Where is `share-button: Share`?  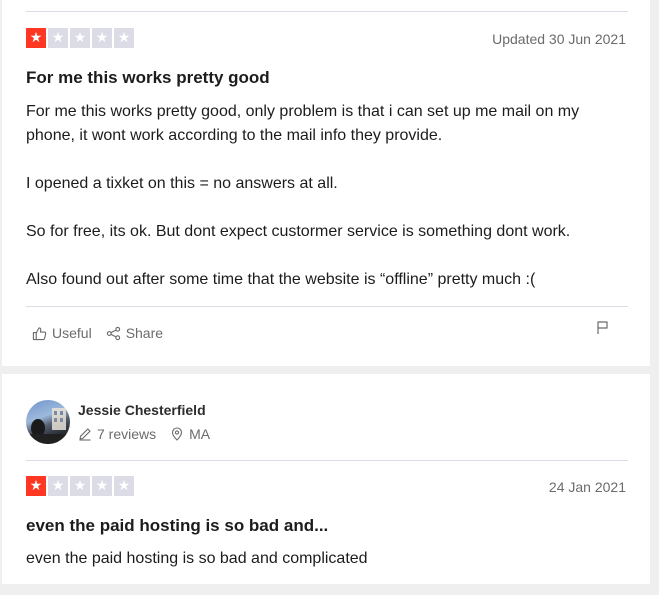 share-button: Share is located at coordinates (134, 333).